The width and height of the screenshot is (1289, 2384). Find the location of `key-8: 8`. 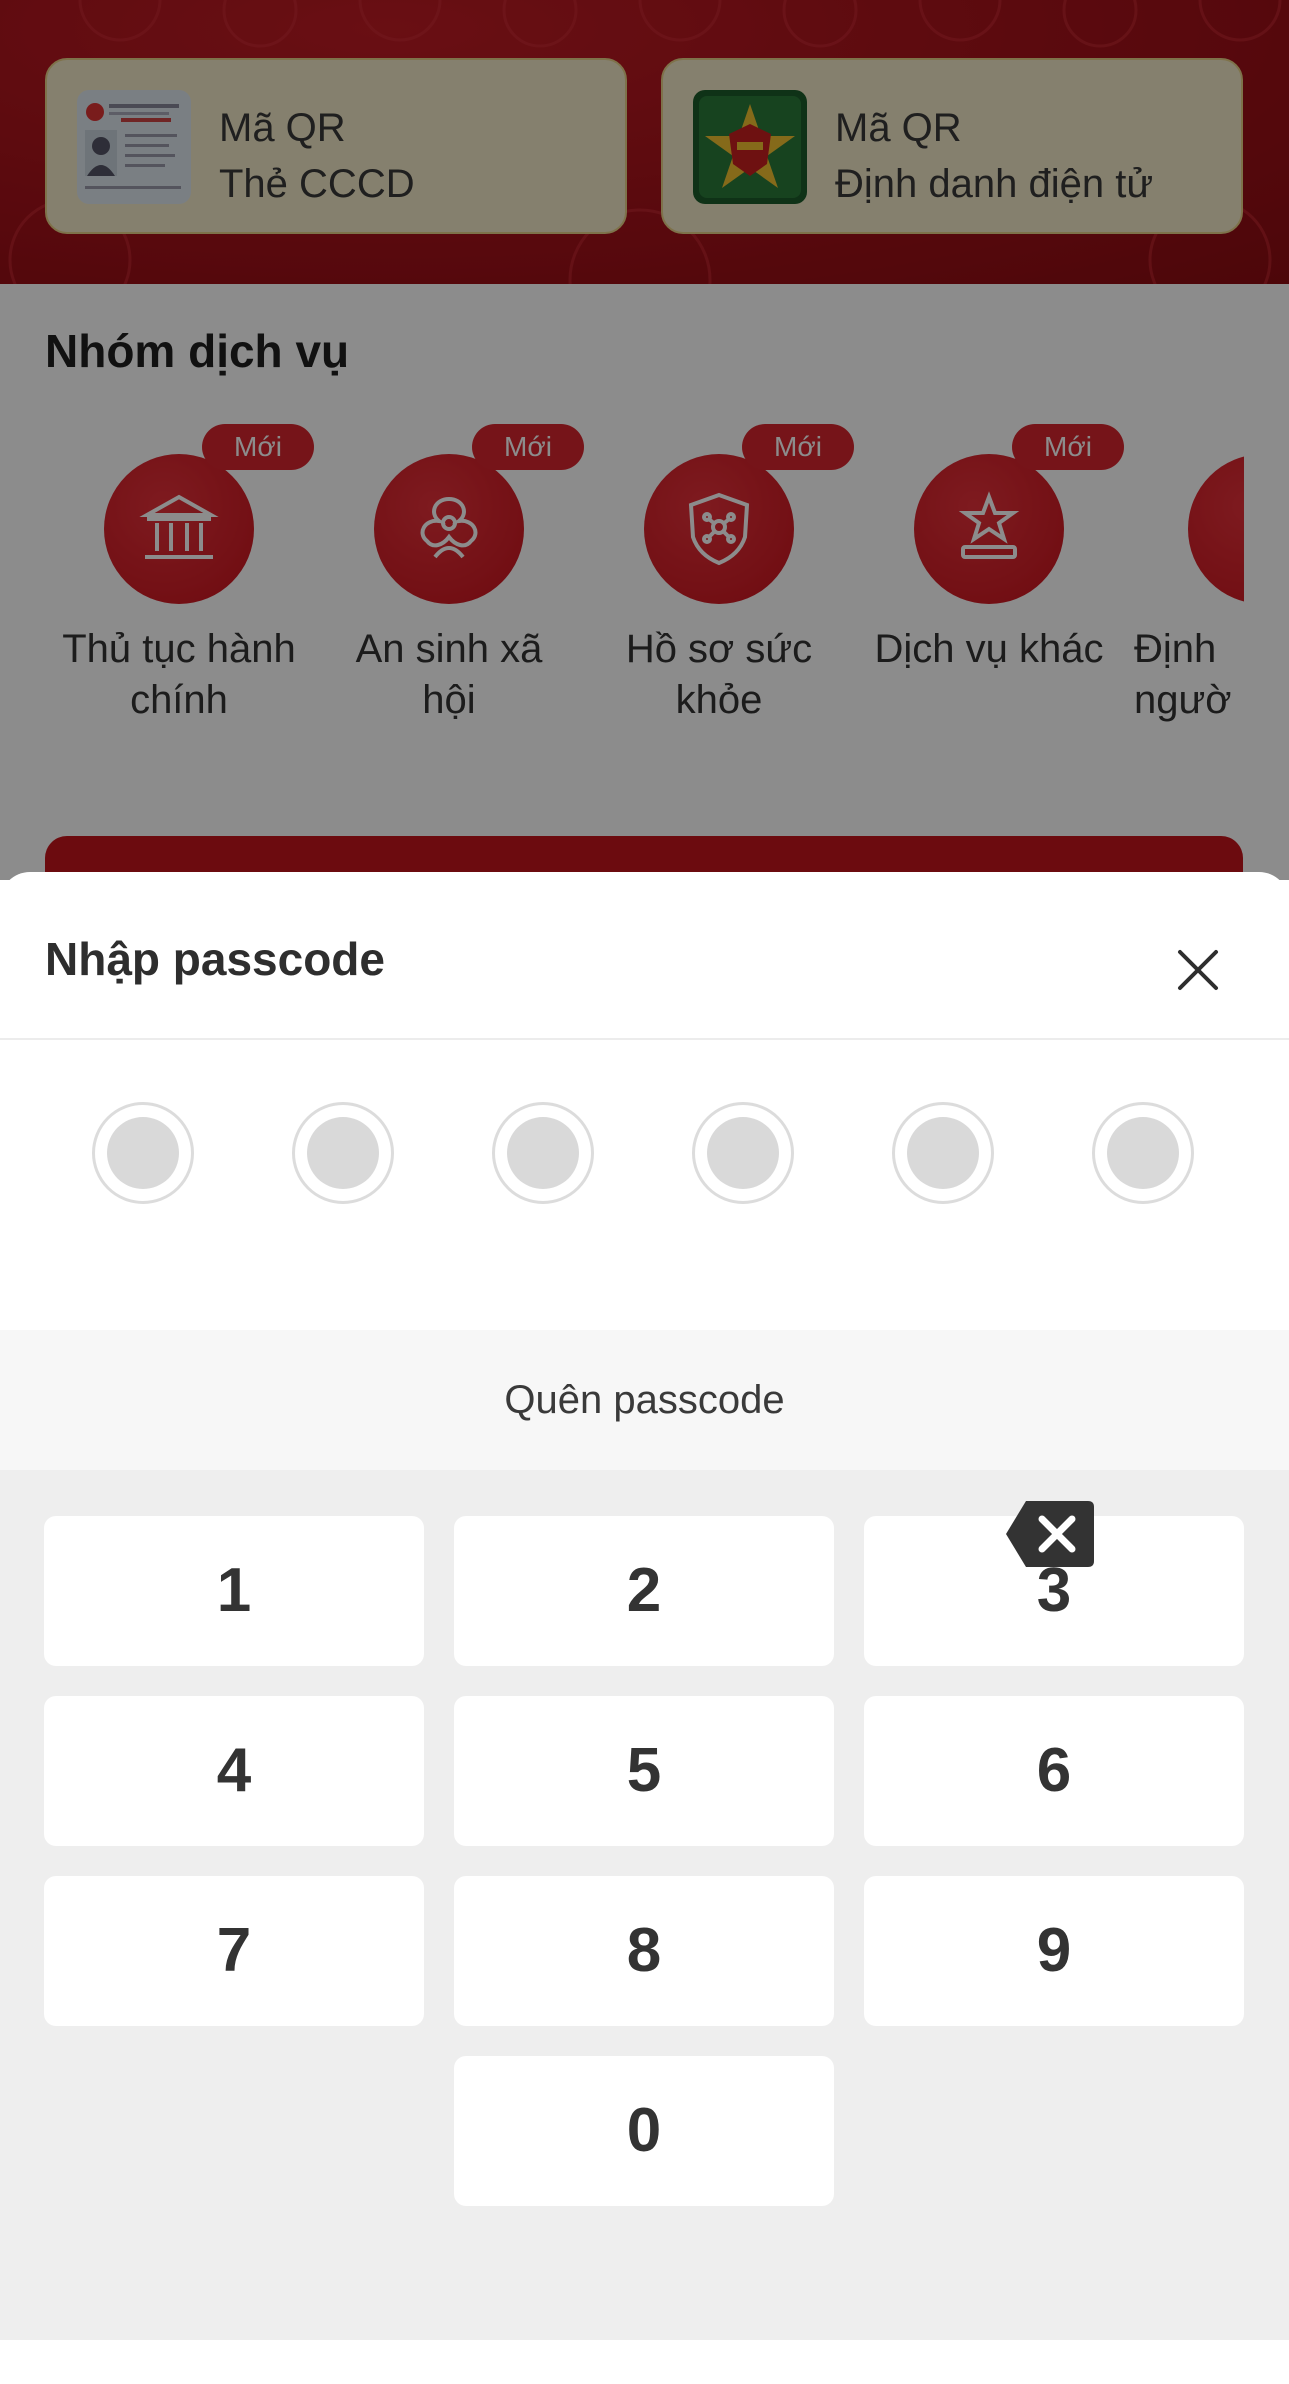

key-8: 8 is located at coordinates (644, 1951).